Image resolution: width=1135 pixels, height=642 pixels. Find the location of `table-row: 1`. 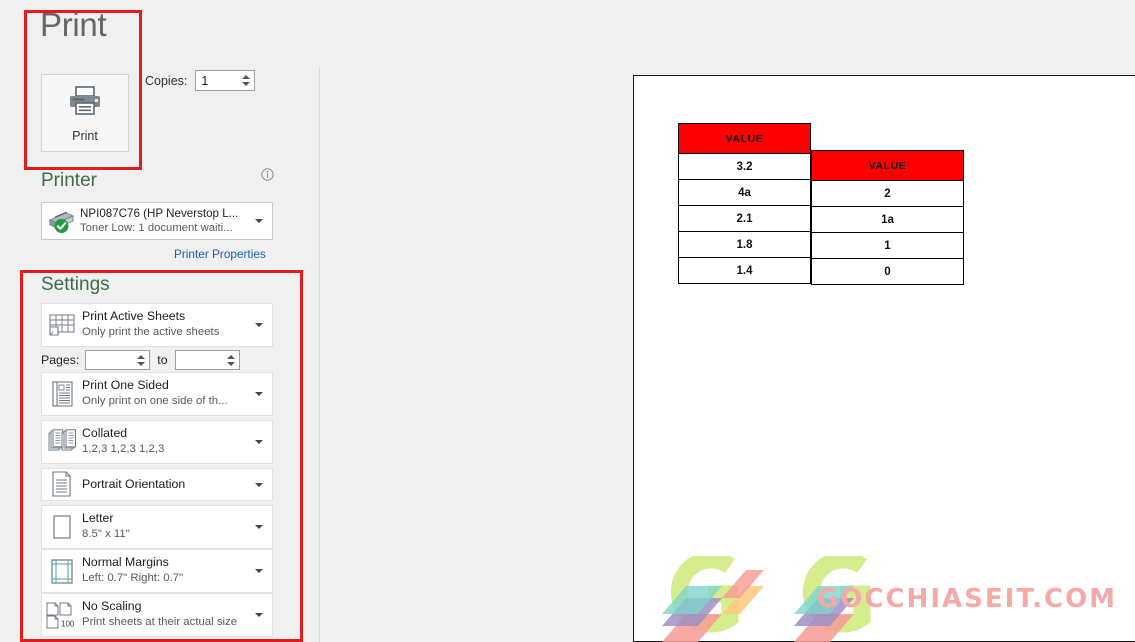

table-row: 1 is located at coordinates (887, 245).